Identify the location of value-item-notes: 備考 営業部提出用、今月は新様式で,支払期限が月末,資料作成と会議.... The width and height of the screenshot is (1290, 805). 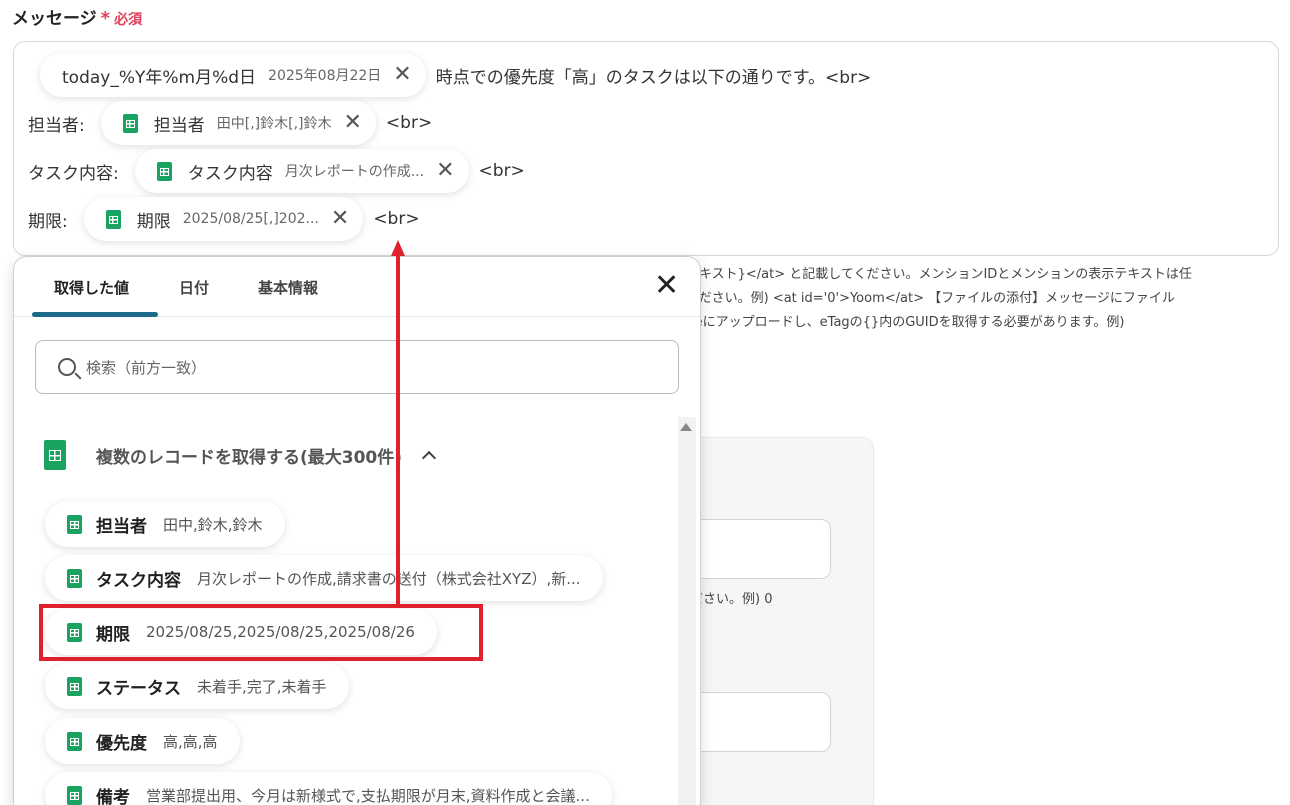
(328, 788).